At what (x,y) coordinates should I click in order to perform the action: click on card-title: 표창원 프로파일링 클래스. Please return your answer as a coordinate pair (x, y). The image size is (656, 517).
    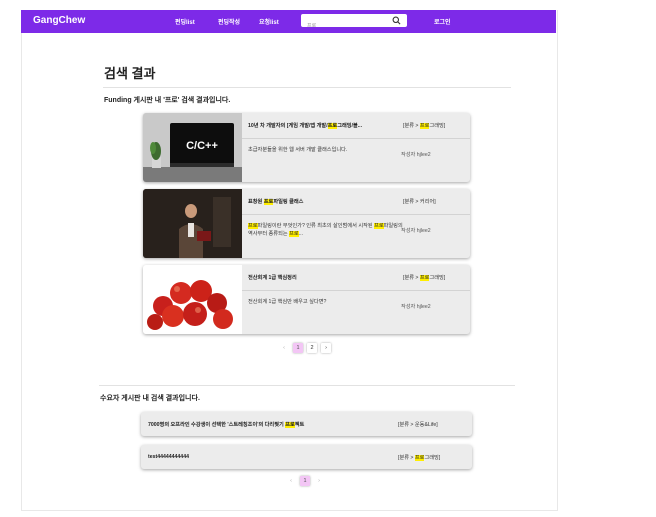
    Looking at the image, I should click on (327, 201).